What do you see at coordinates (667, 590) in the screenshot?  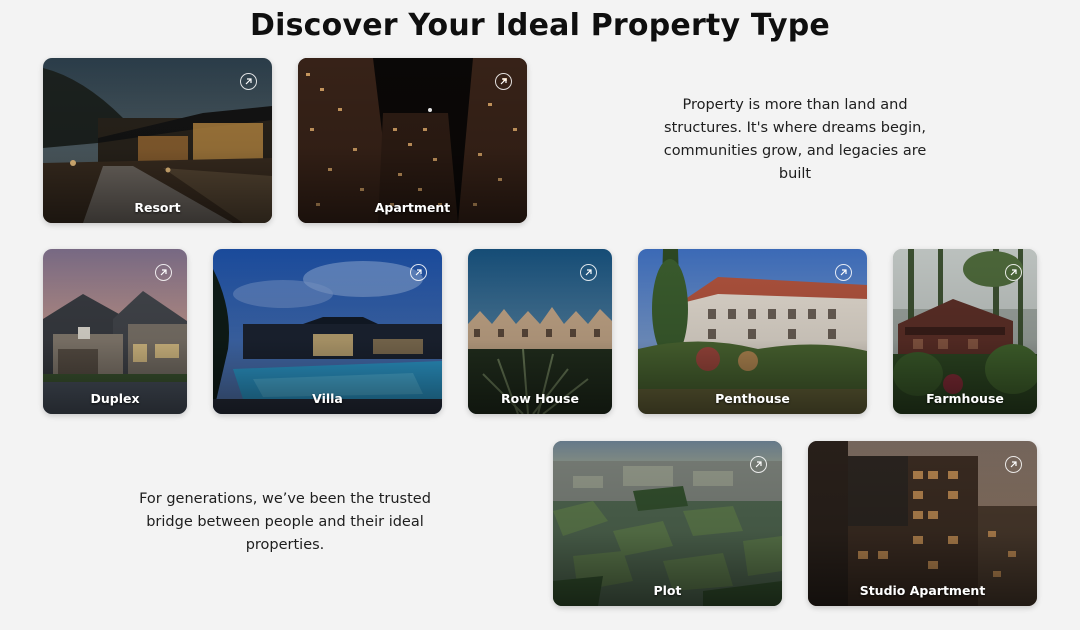 I see `card-label: Plot` at bounding box center [667, 590].